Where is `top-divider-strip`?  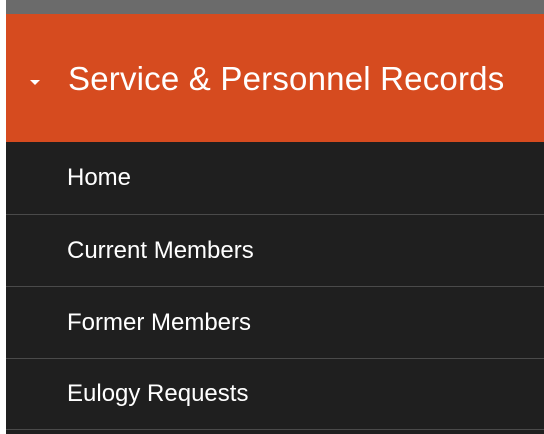
top-divider-strip is located at coordinates (275, 7).